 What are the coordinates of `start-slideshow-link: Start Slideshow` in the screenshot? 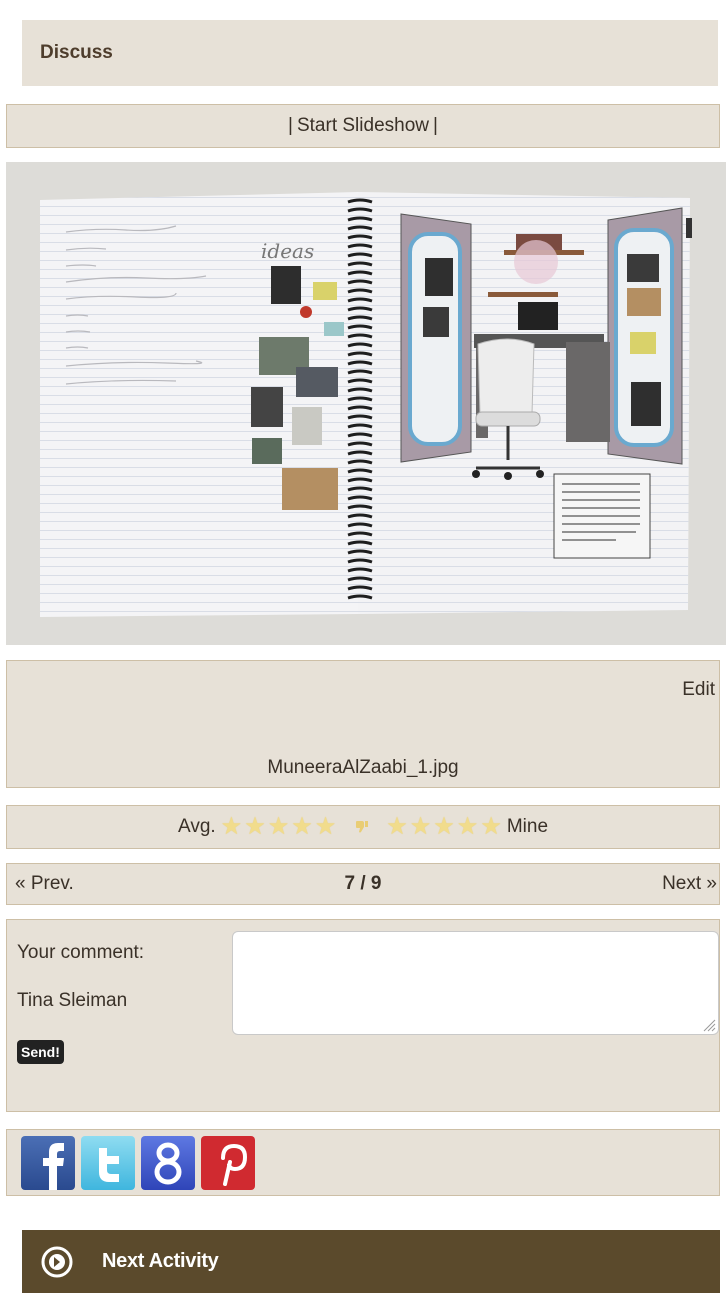 It's located at (363, 126).